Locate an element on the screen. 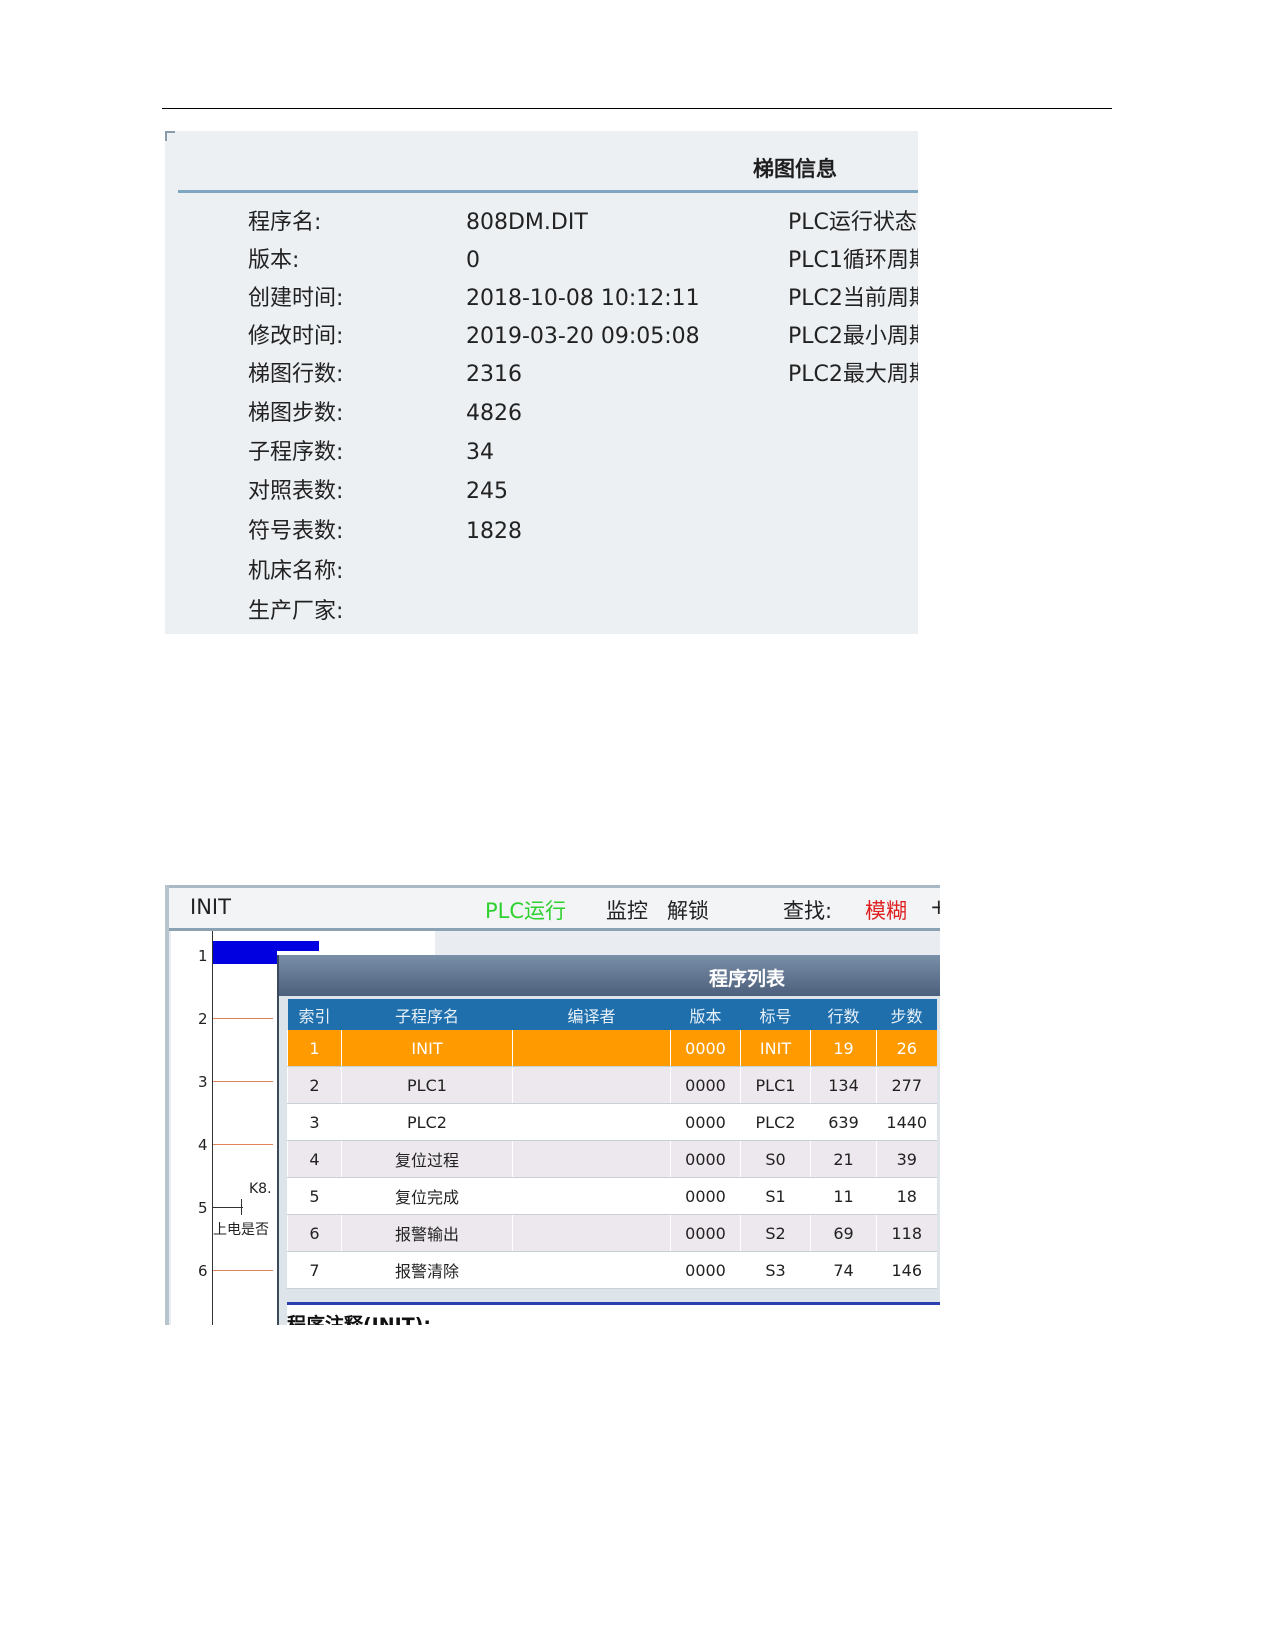 Image resolution: width=1275 pixels, height=1650 pixels. column-header: 标号 is located at coordinates (775, 1014).